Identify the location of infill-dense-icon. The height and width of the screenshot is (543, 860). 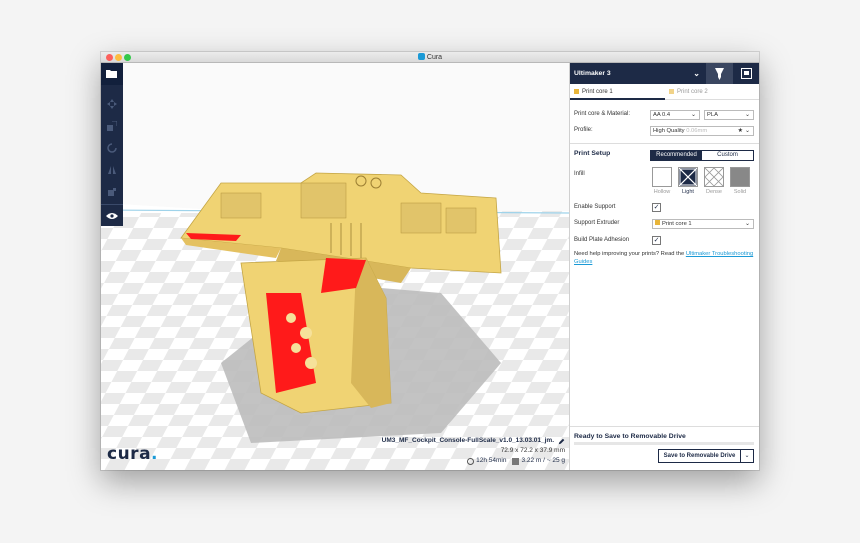
(714, 177).